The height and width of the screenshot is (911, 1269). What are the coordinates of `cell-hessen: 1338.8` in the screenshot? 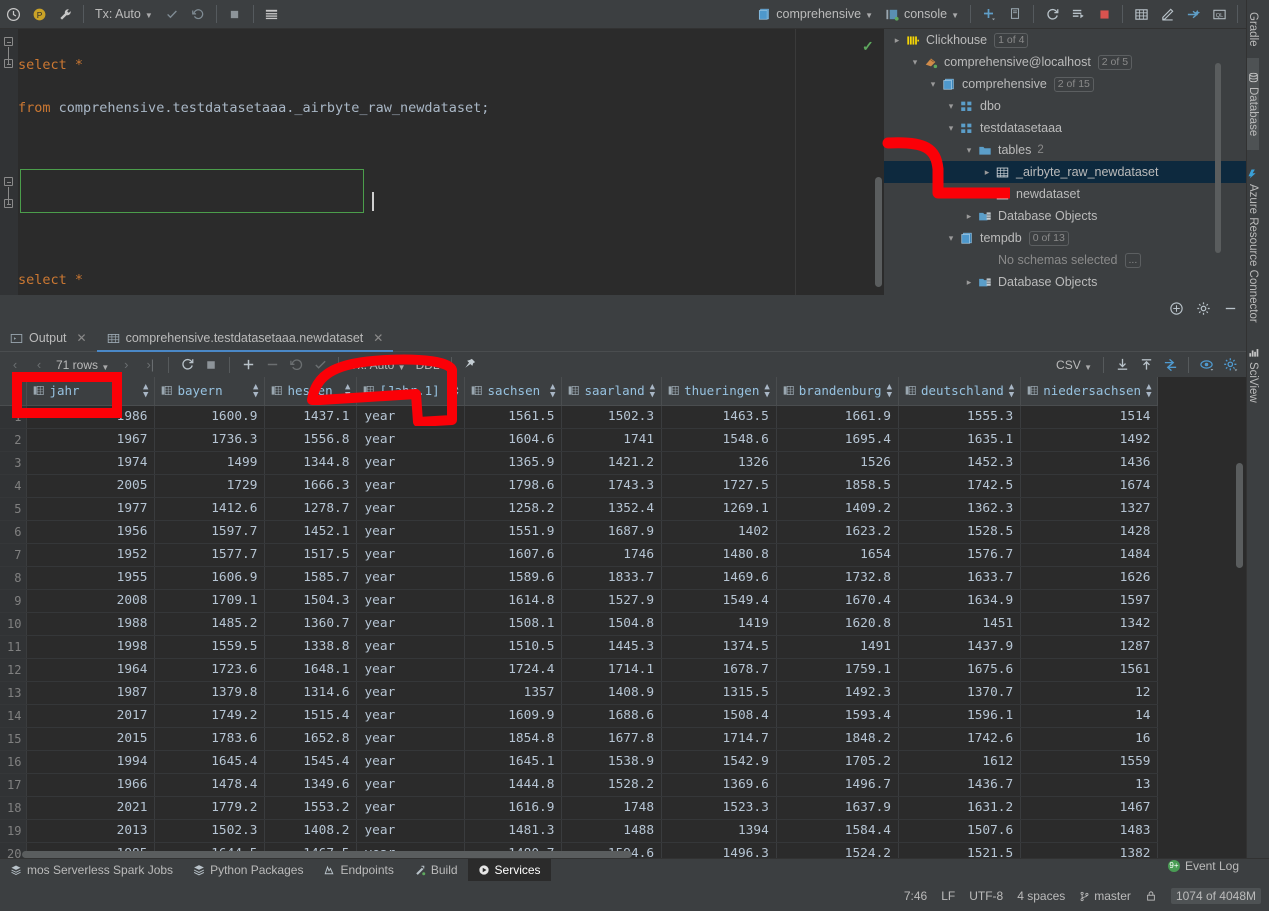 It's located at (311, 647).